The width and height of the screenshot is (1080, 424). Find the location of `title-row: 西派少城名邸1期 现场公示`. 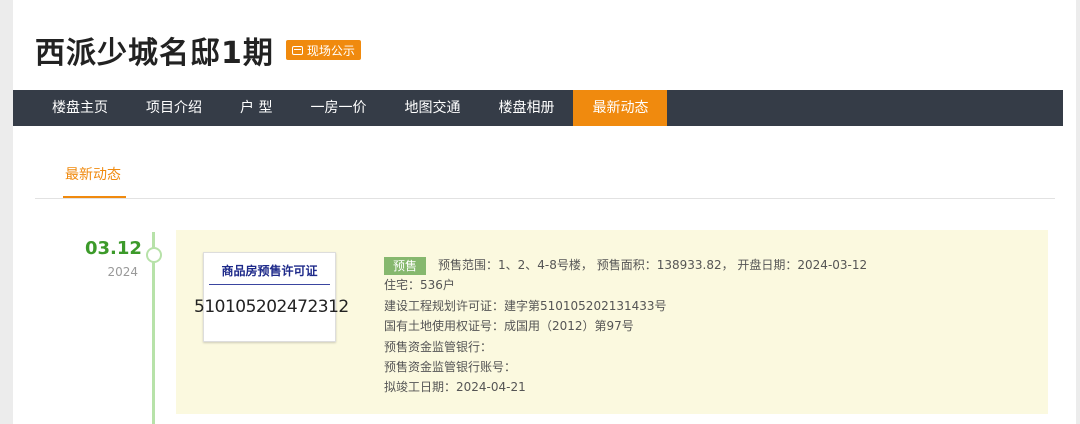

title-row: 西派少城名邸1期 现场公示 is located at coordinates (198, 50).